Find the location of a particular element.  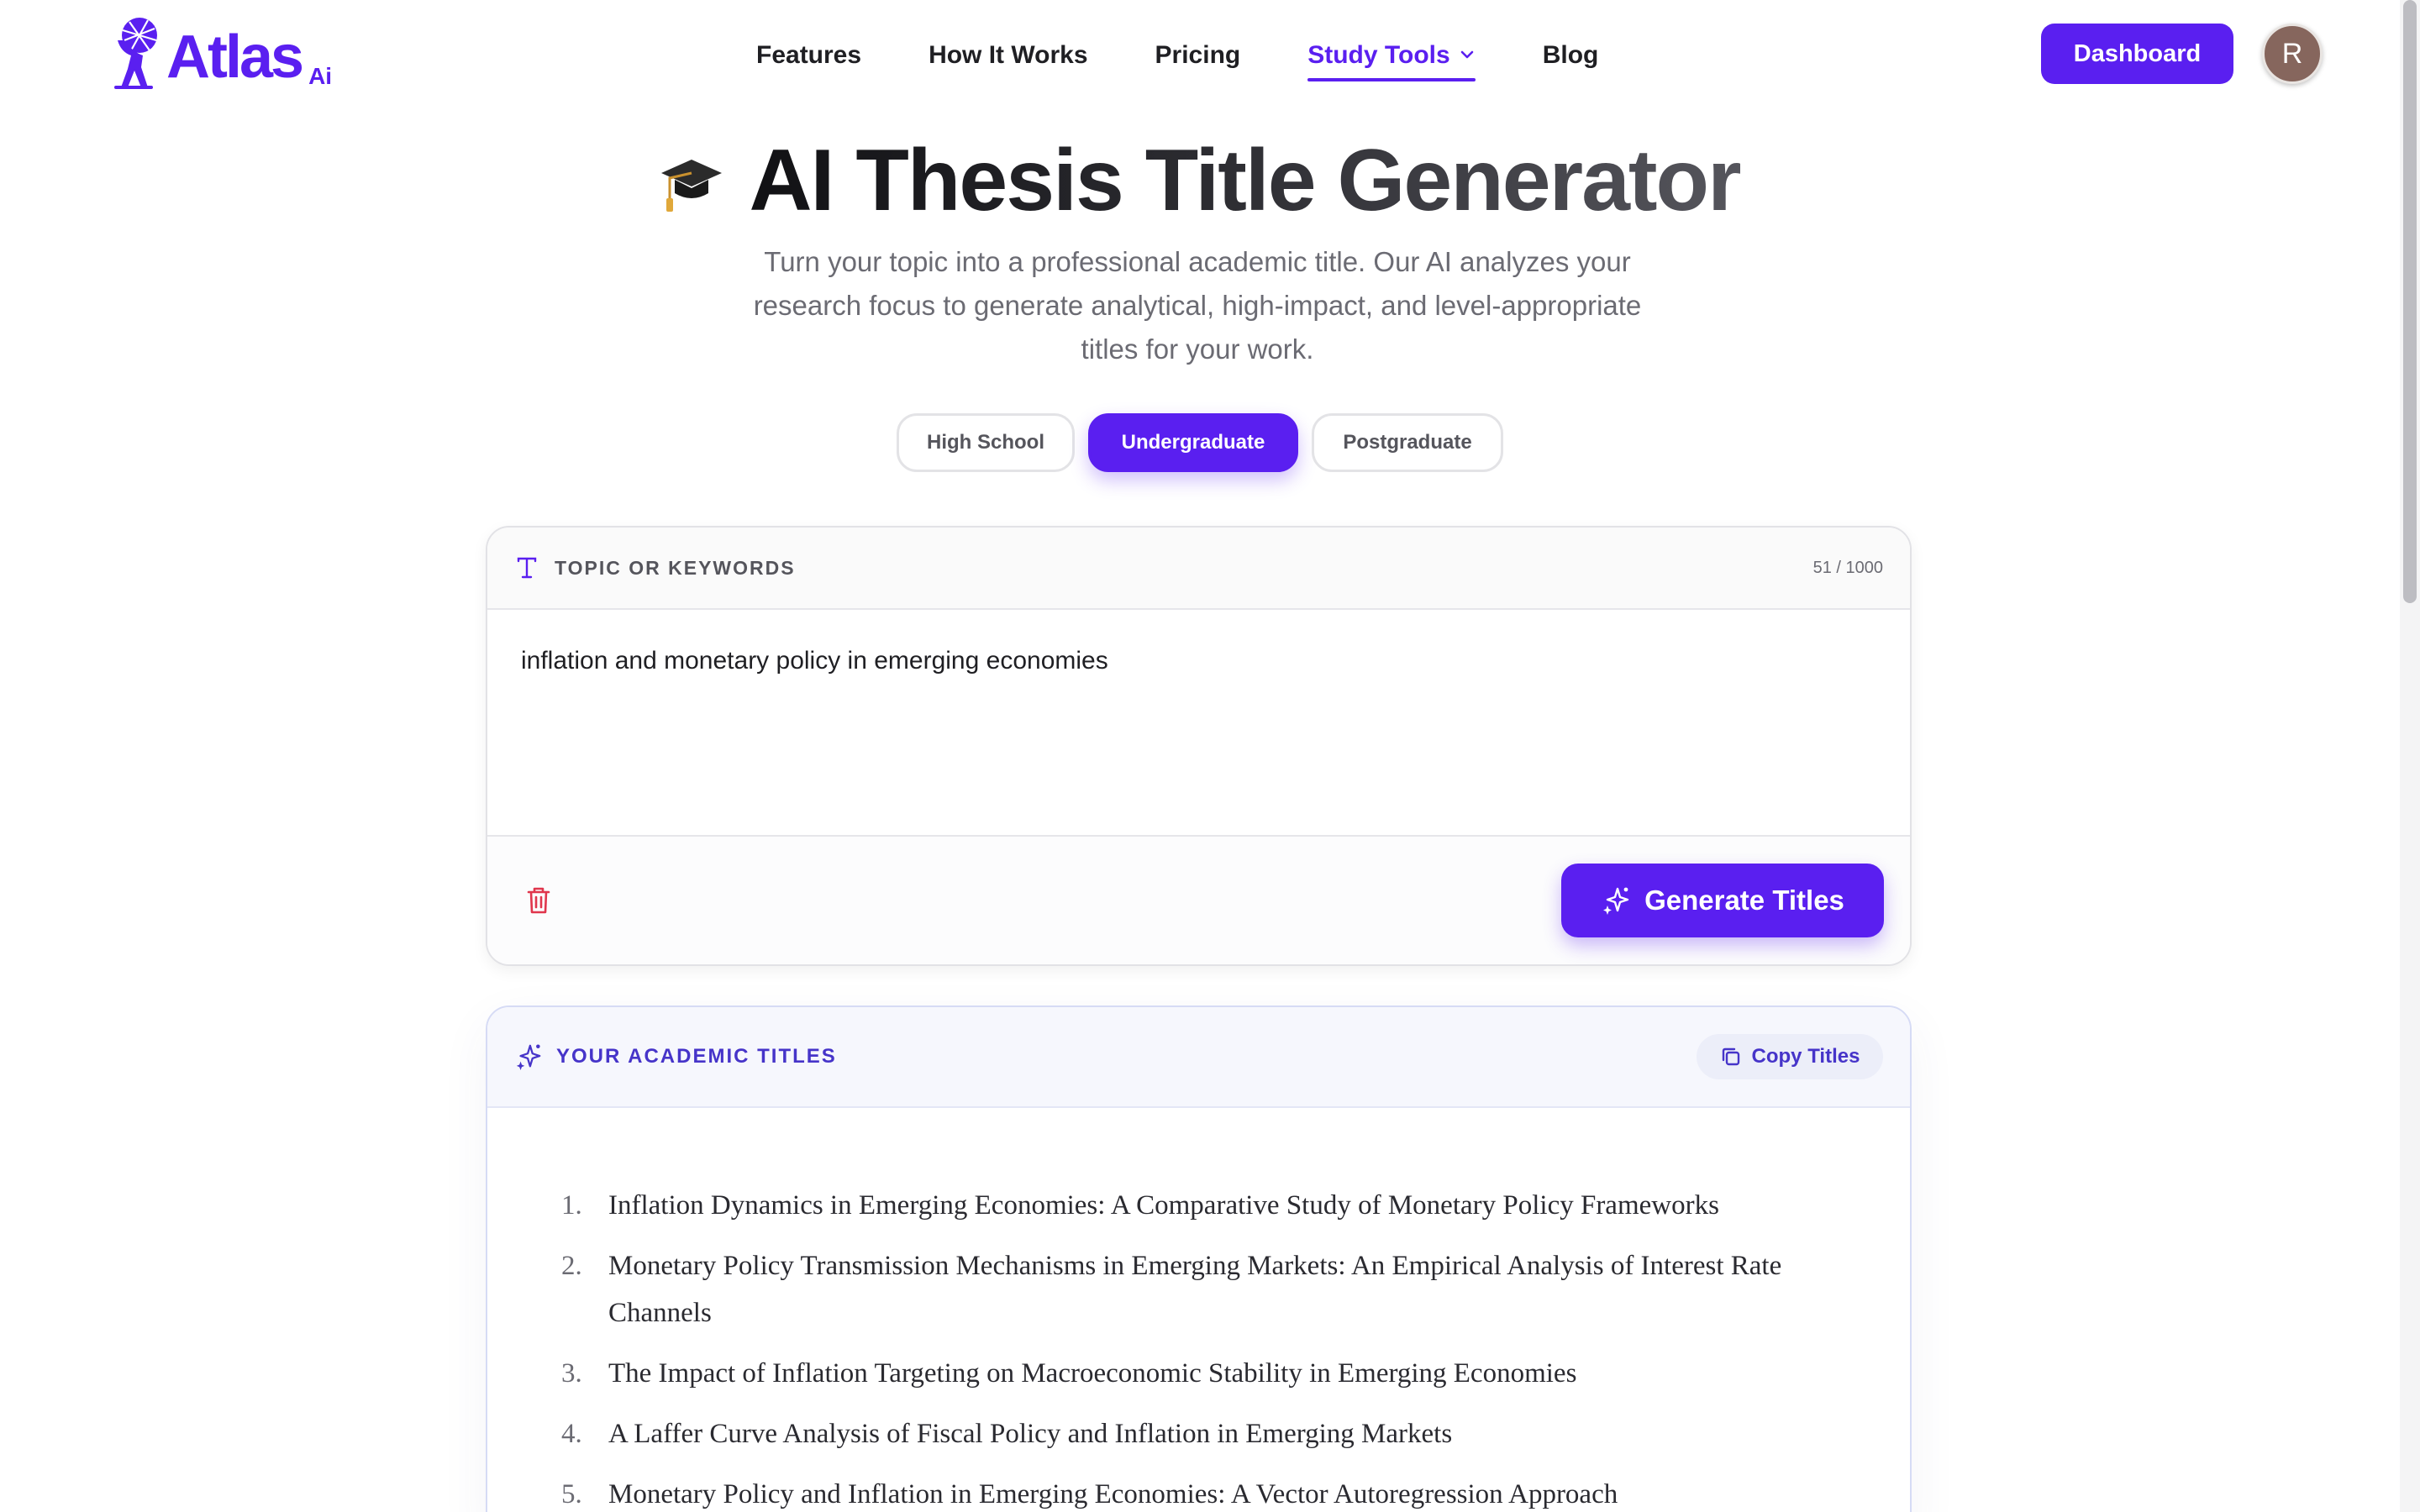

title-number: 2. is located at coordinates (571, 1266).